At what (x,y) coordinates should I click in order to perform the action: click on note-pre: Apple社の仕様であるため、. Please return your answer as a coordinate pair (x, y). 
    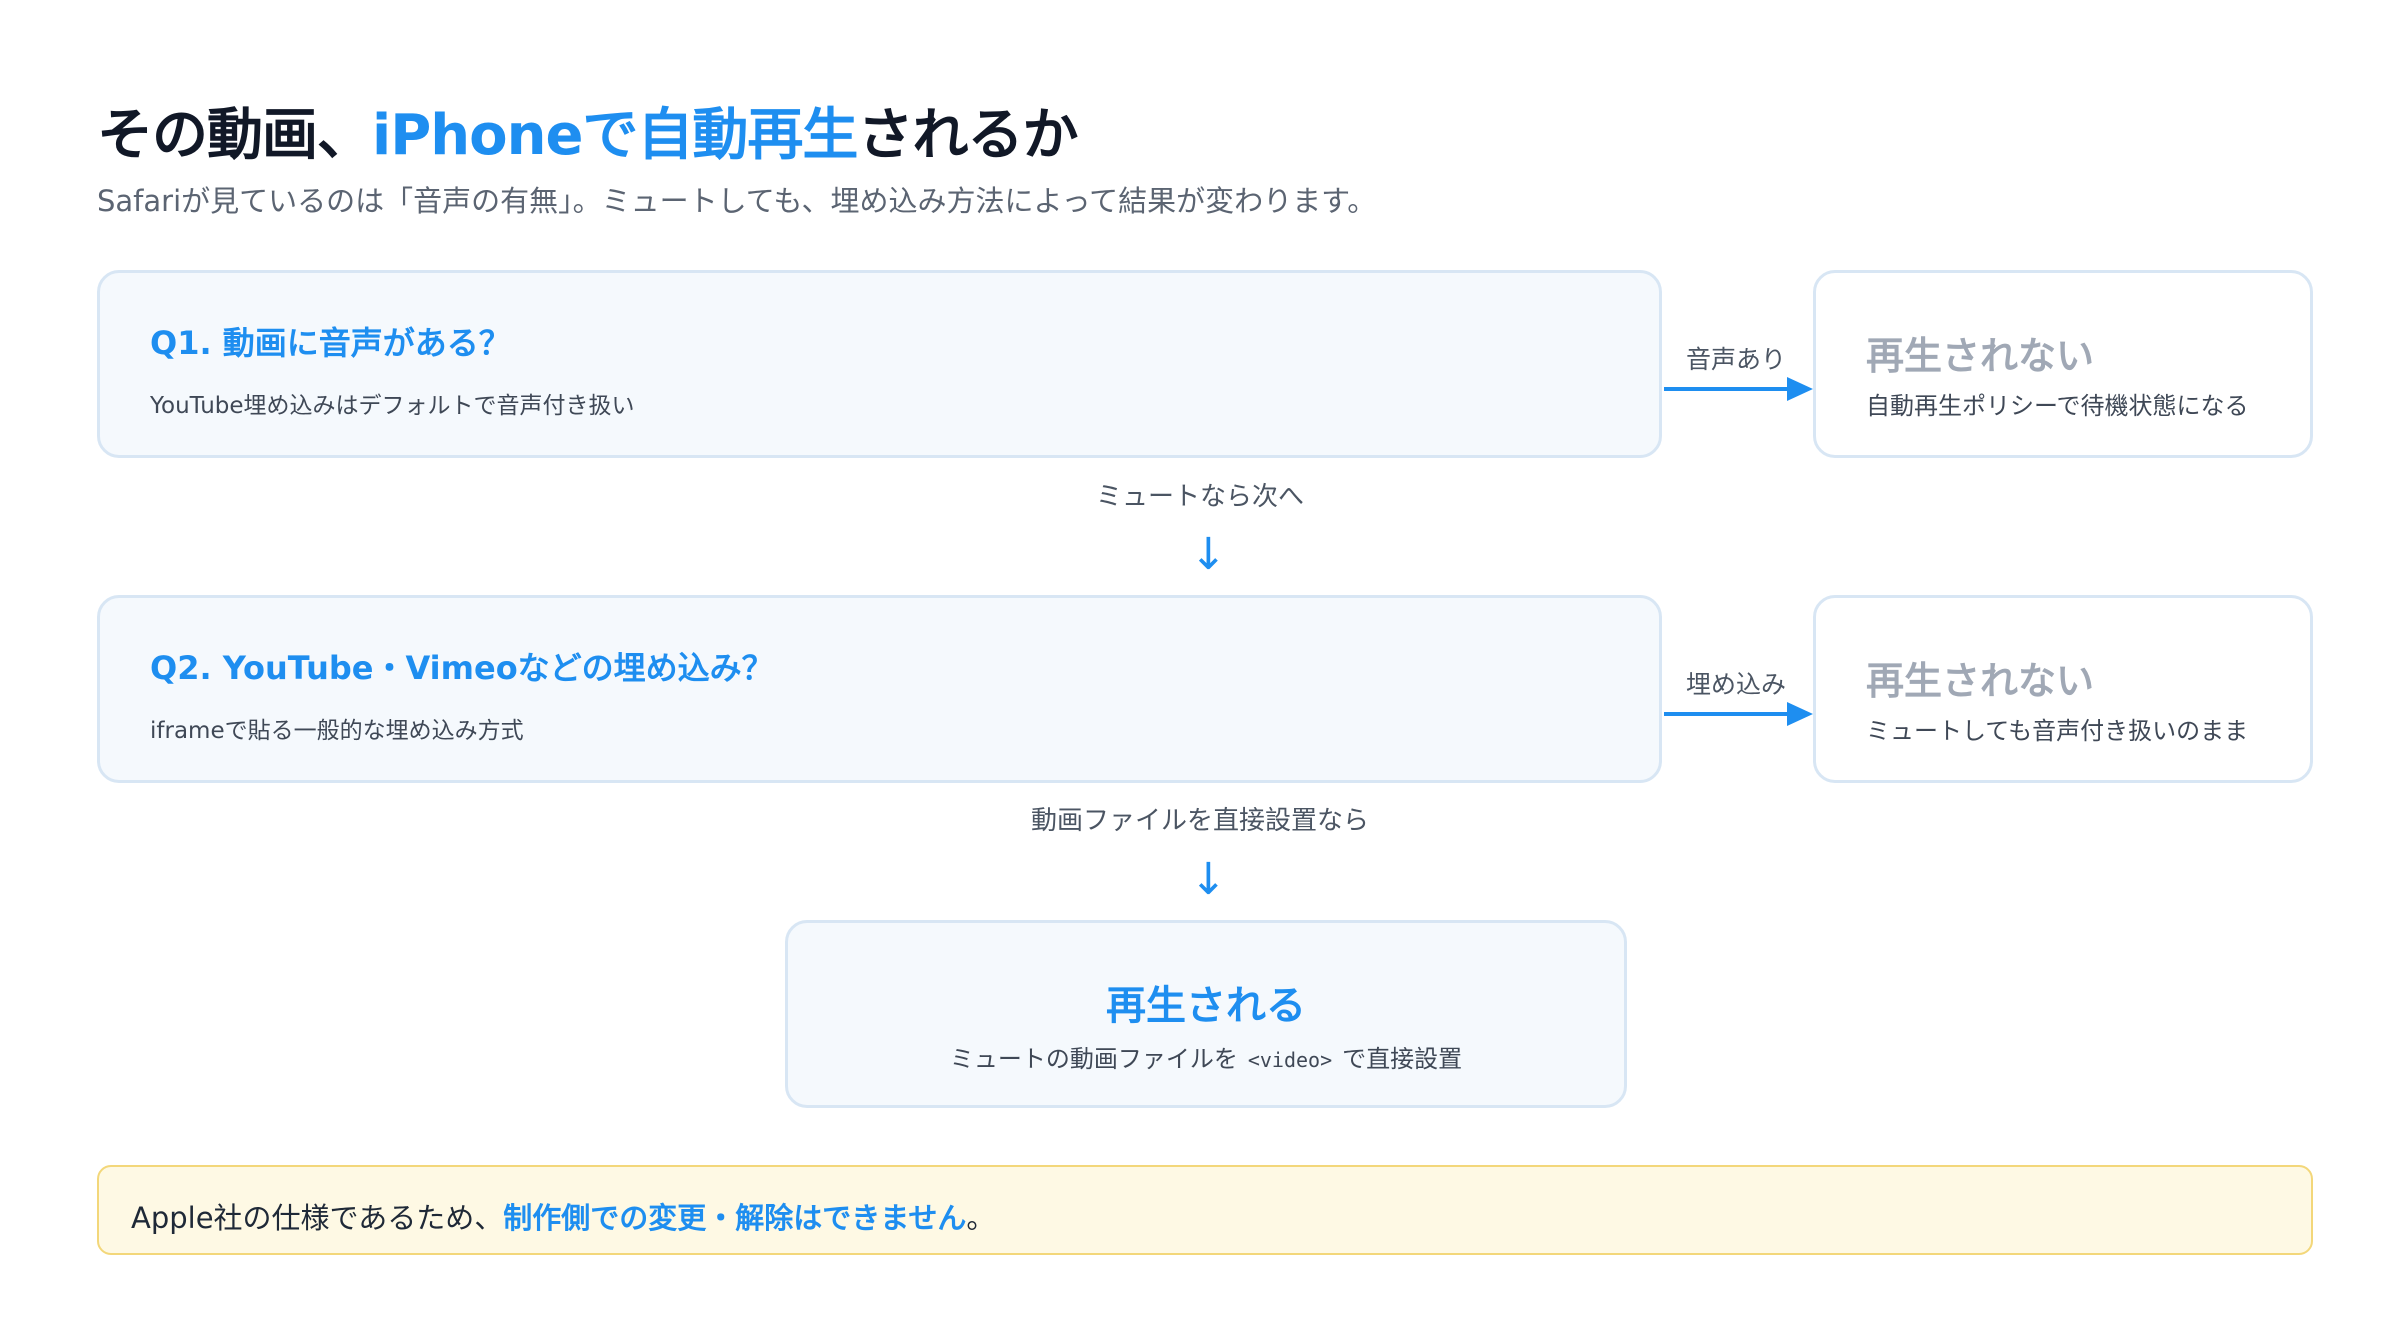
    Looking at the image, I should click on (317, 1218).